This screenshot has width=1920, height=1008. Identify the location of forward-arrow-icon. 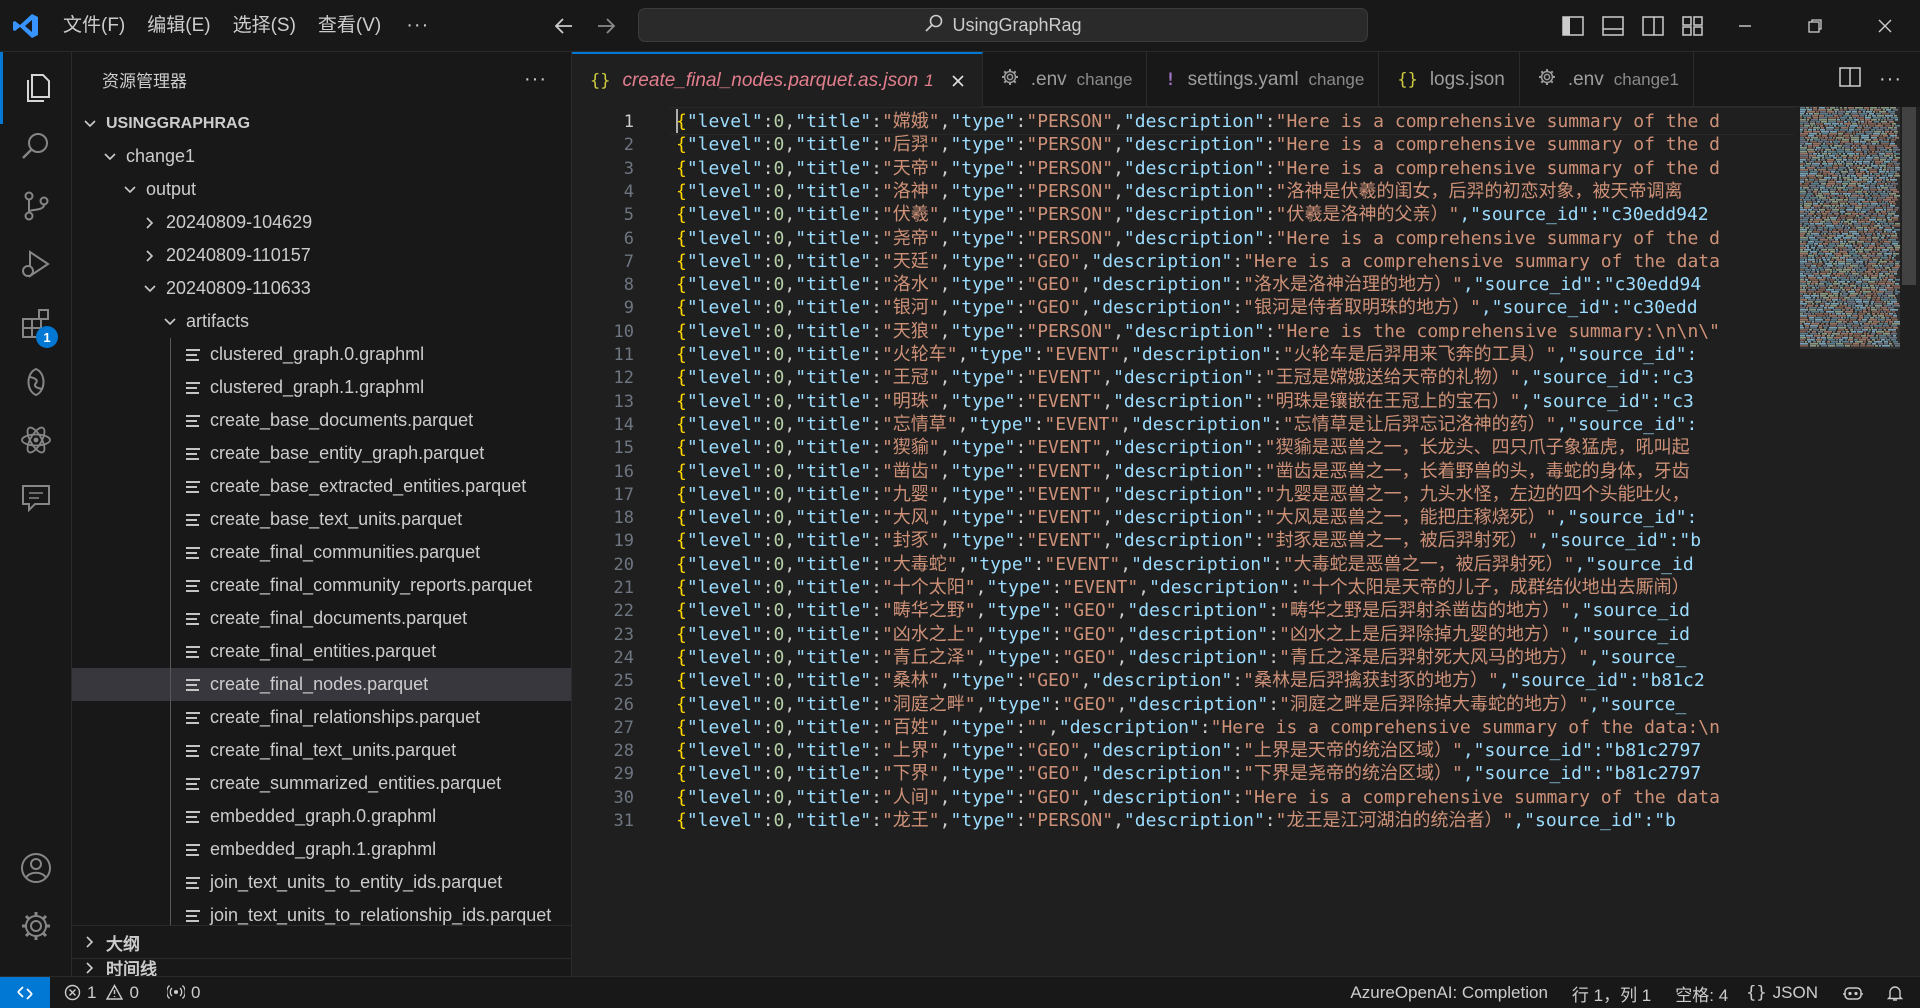
(606, 26).